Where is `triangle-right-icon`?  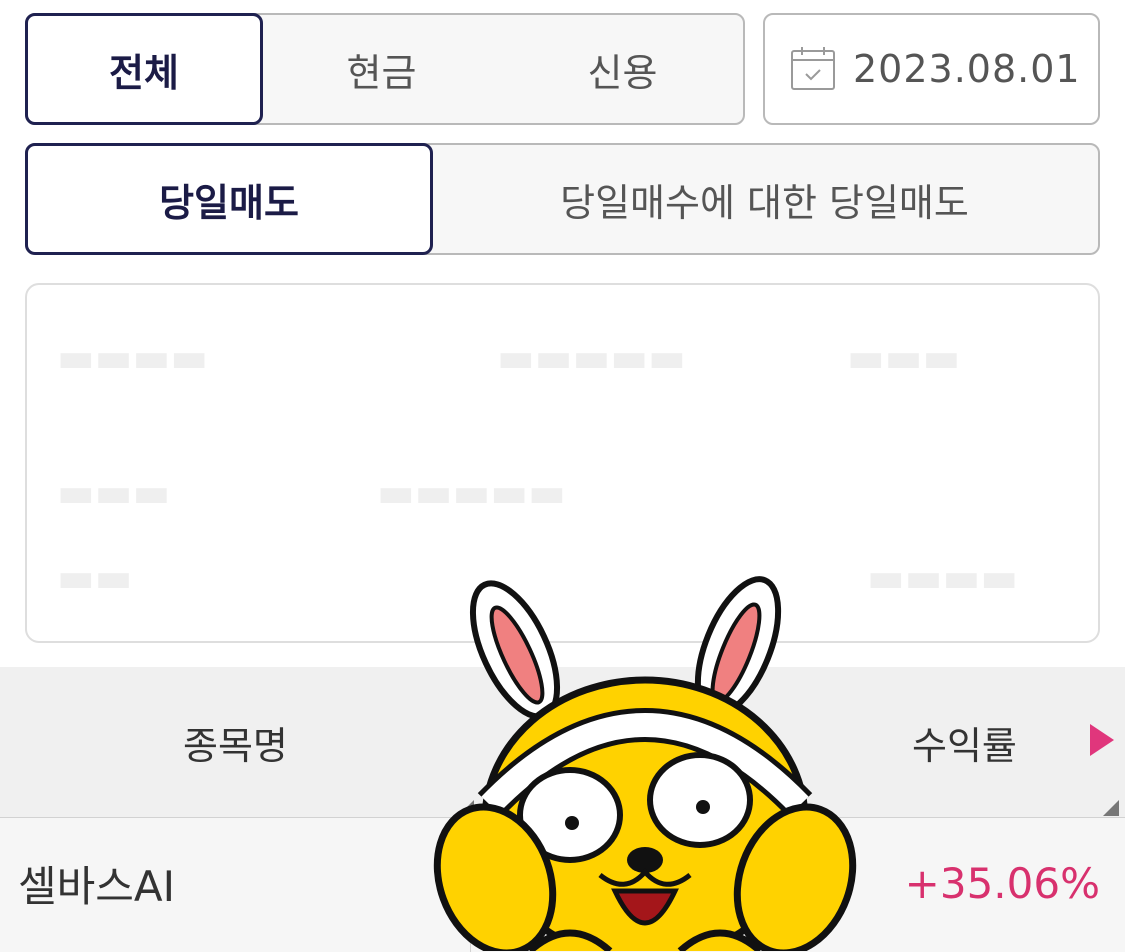
triangle-right-icon is located at coordinates (1102, 740).